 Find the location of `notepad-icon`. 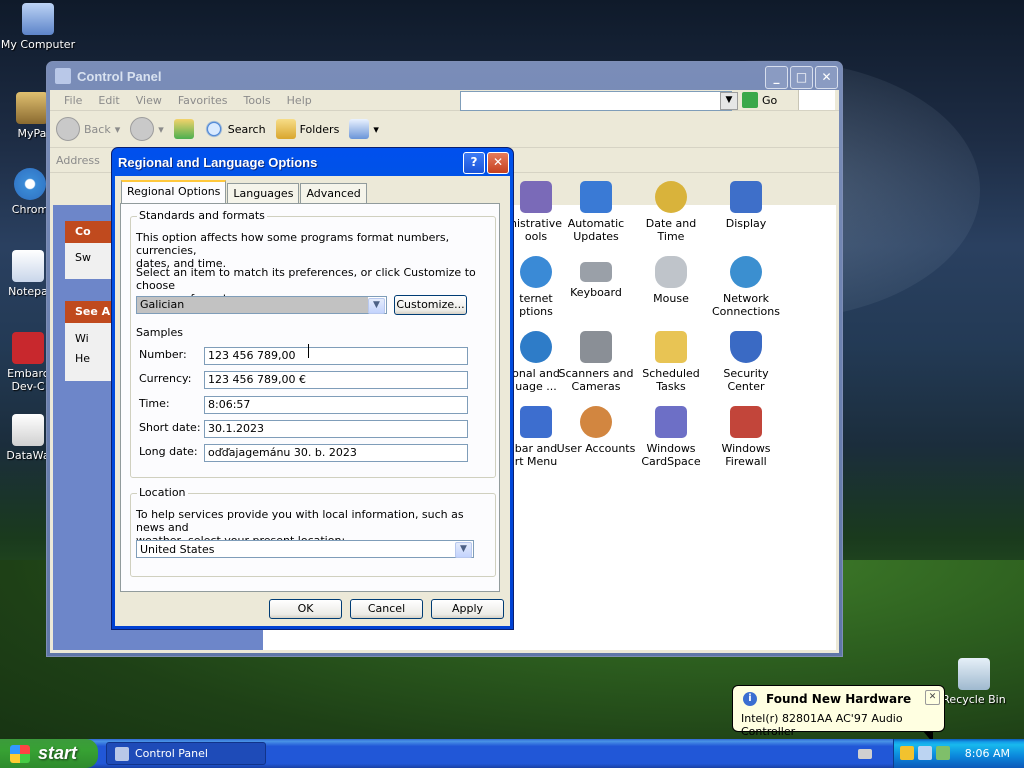

notepad-icon is located at coordinates (28, 266).